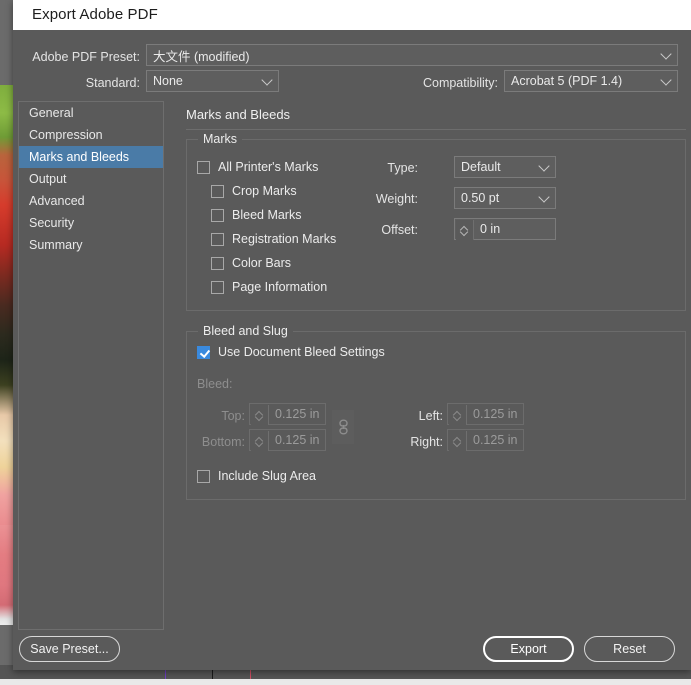 The image size is (691, 685). I want to click on marks-group-legend: Marks, so click(220, 139).